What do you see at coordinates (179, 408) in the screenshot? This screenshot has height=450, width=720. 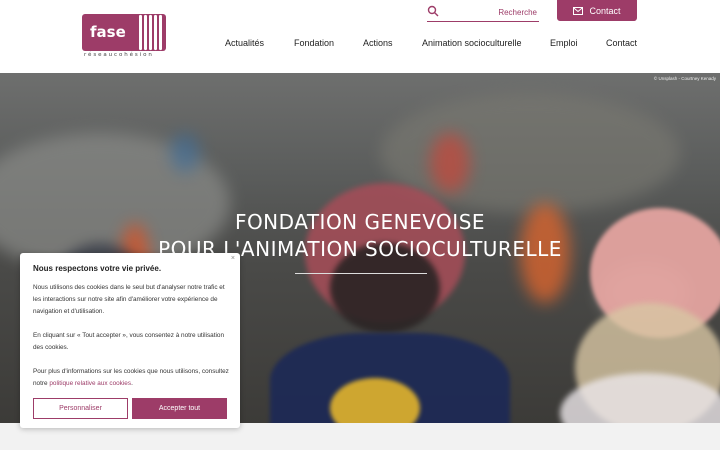 I see `accept-all-button: Accepter tout` at bounding box center [179, 408].